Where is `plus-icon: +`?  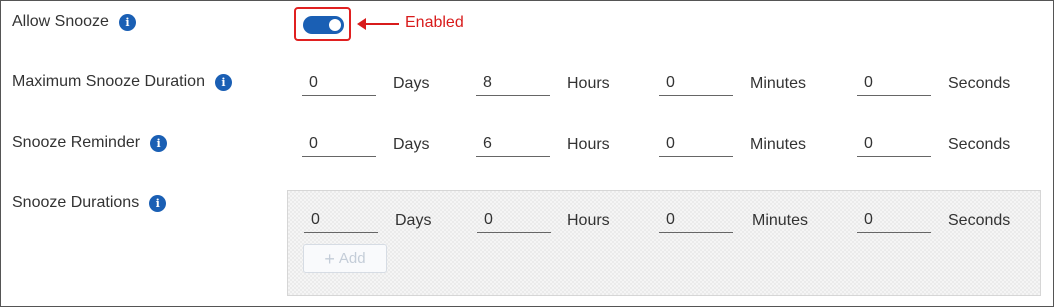
plus-icon: + is located at coordinates (329, 258).